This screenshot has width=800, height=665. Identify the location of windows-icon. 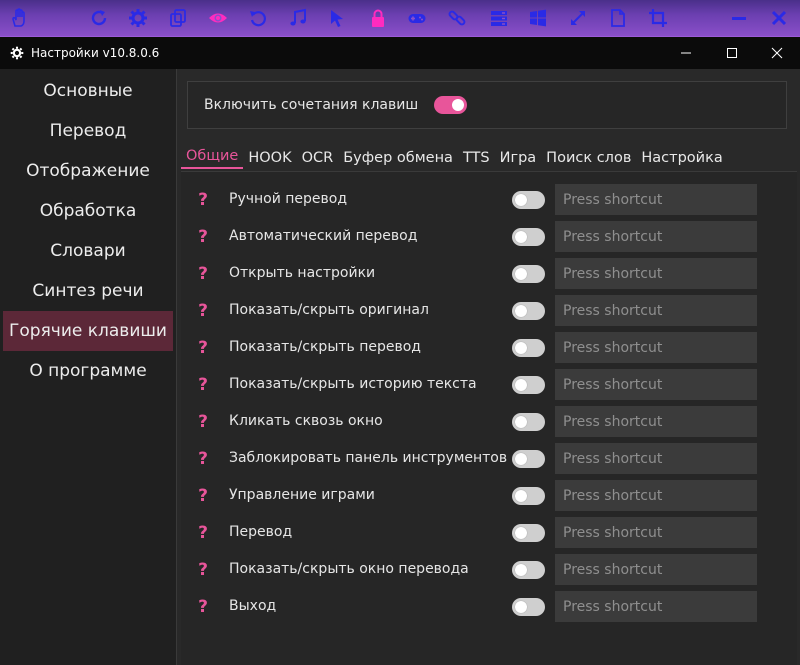
(538, 18).